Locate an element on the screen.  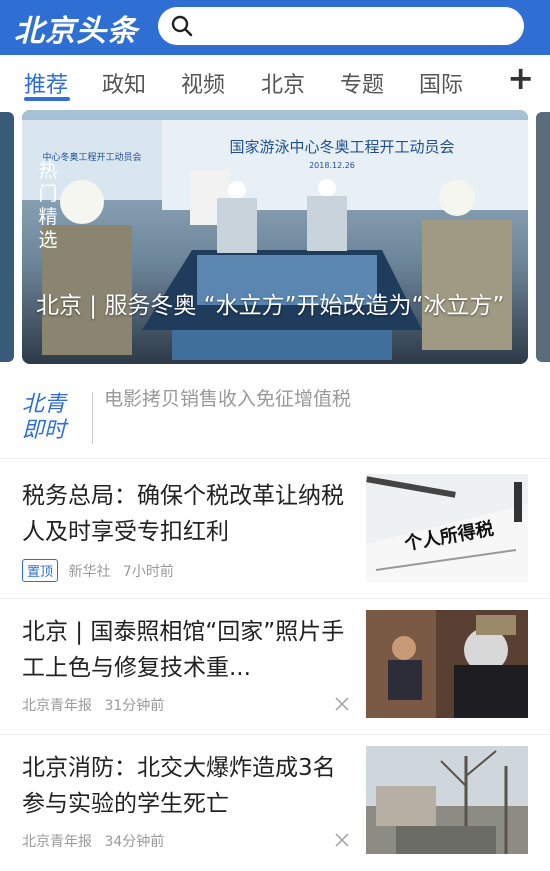
tab-international: 国际 is located at coordinates (441, 83).